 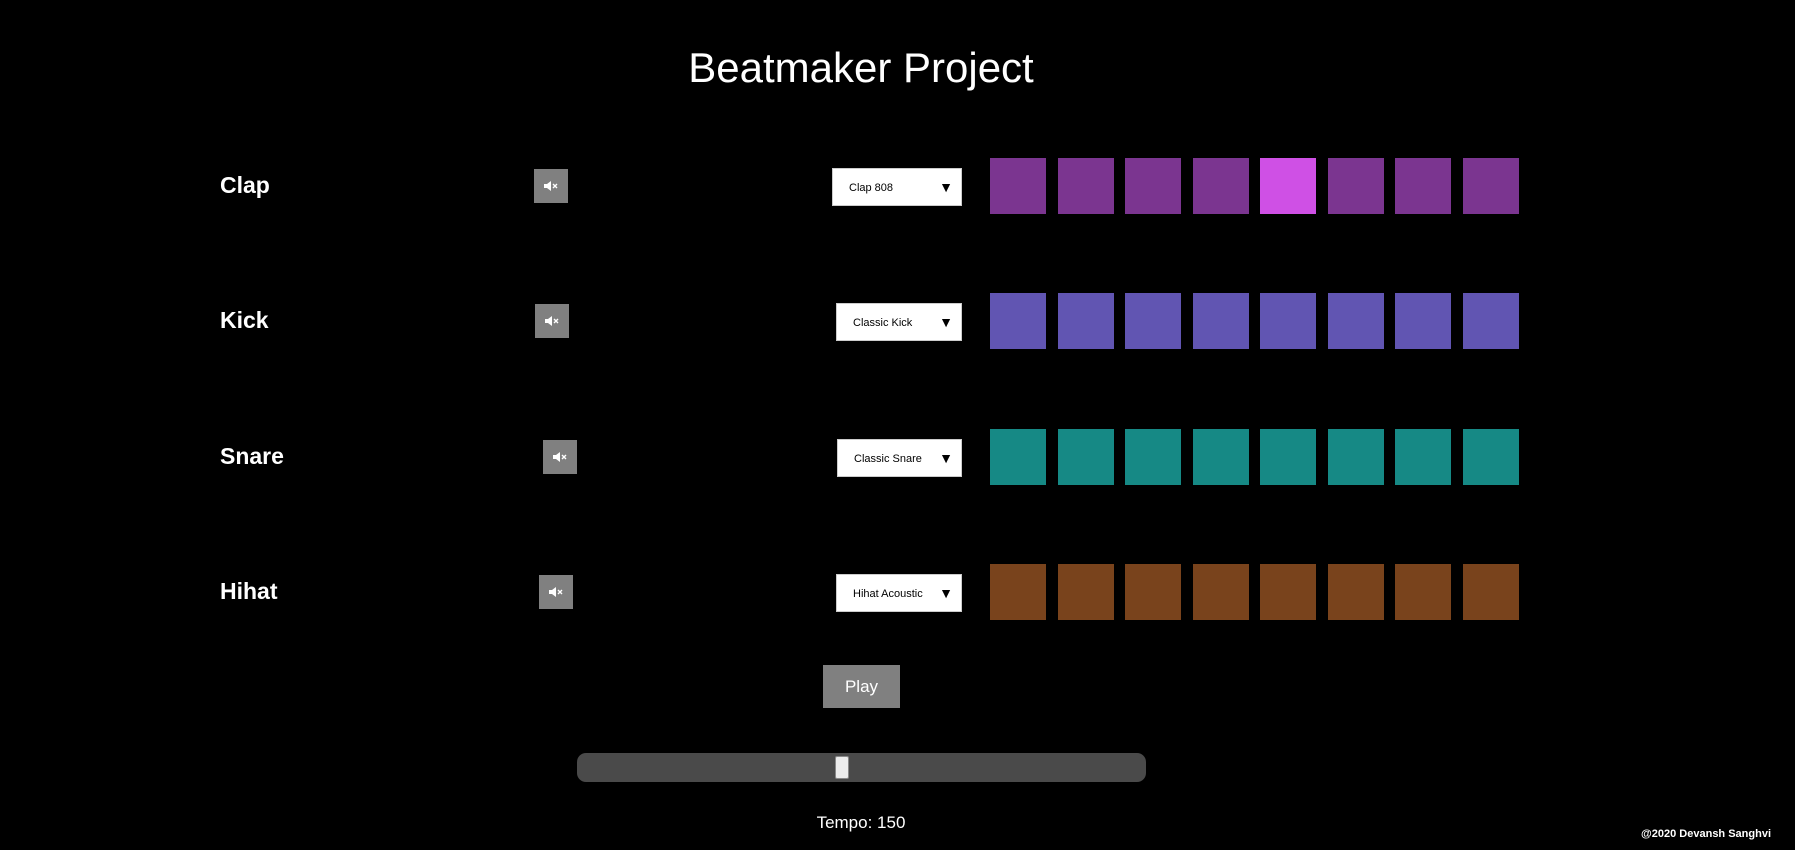 I want to click on track-row-snare: Snare Classic Snare ▼, so click(x=897, y=457).